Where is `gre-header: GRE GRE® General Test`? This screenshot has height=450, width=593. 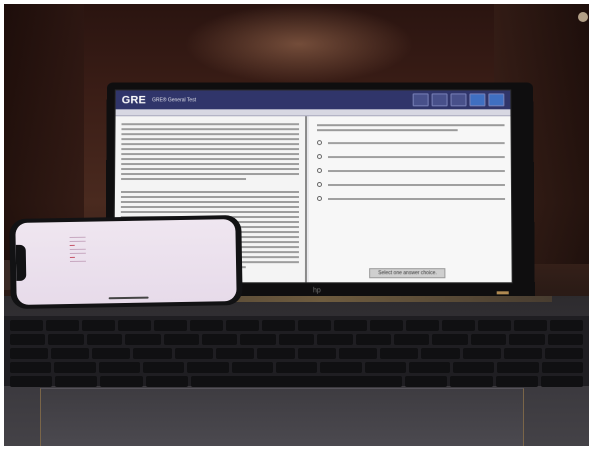
gre-header: GRE GRE® General Test is located at coordinates (313, 100).